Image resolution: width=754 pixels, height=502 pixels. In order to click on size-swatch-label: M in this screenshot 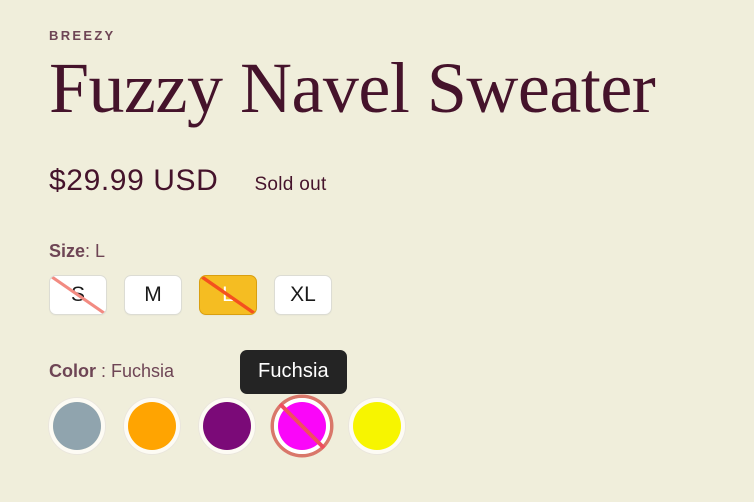, I will do `click(153, 294)`.